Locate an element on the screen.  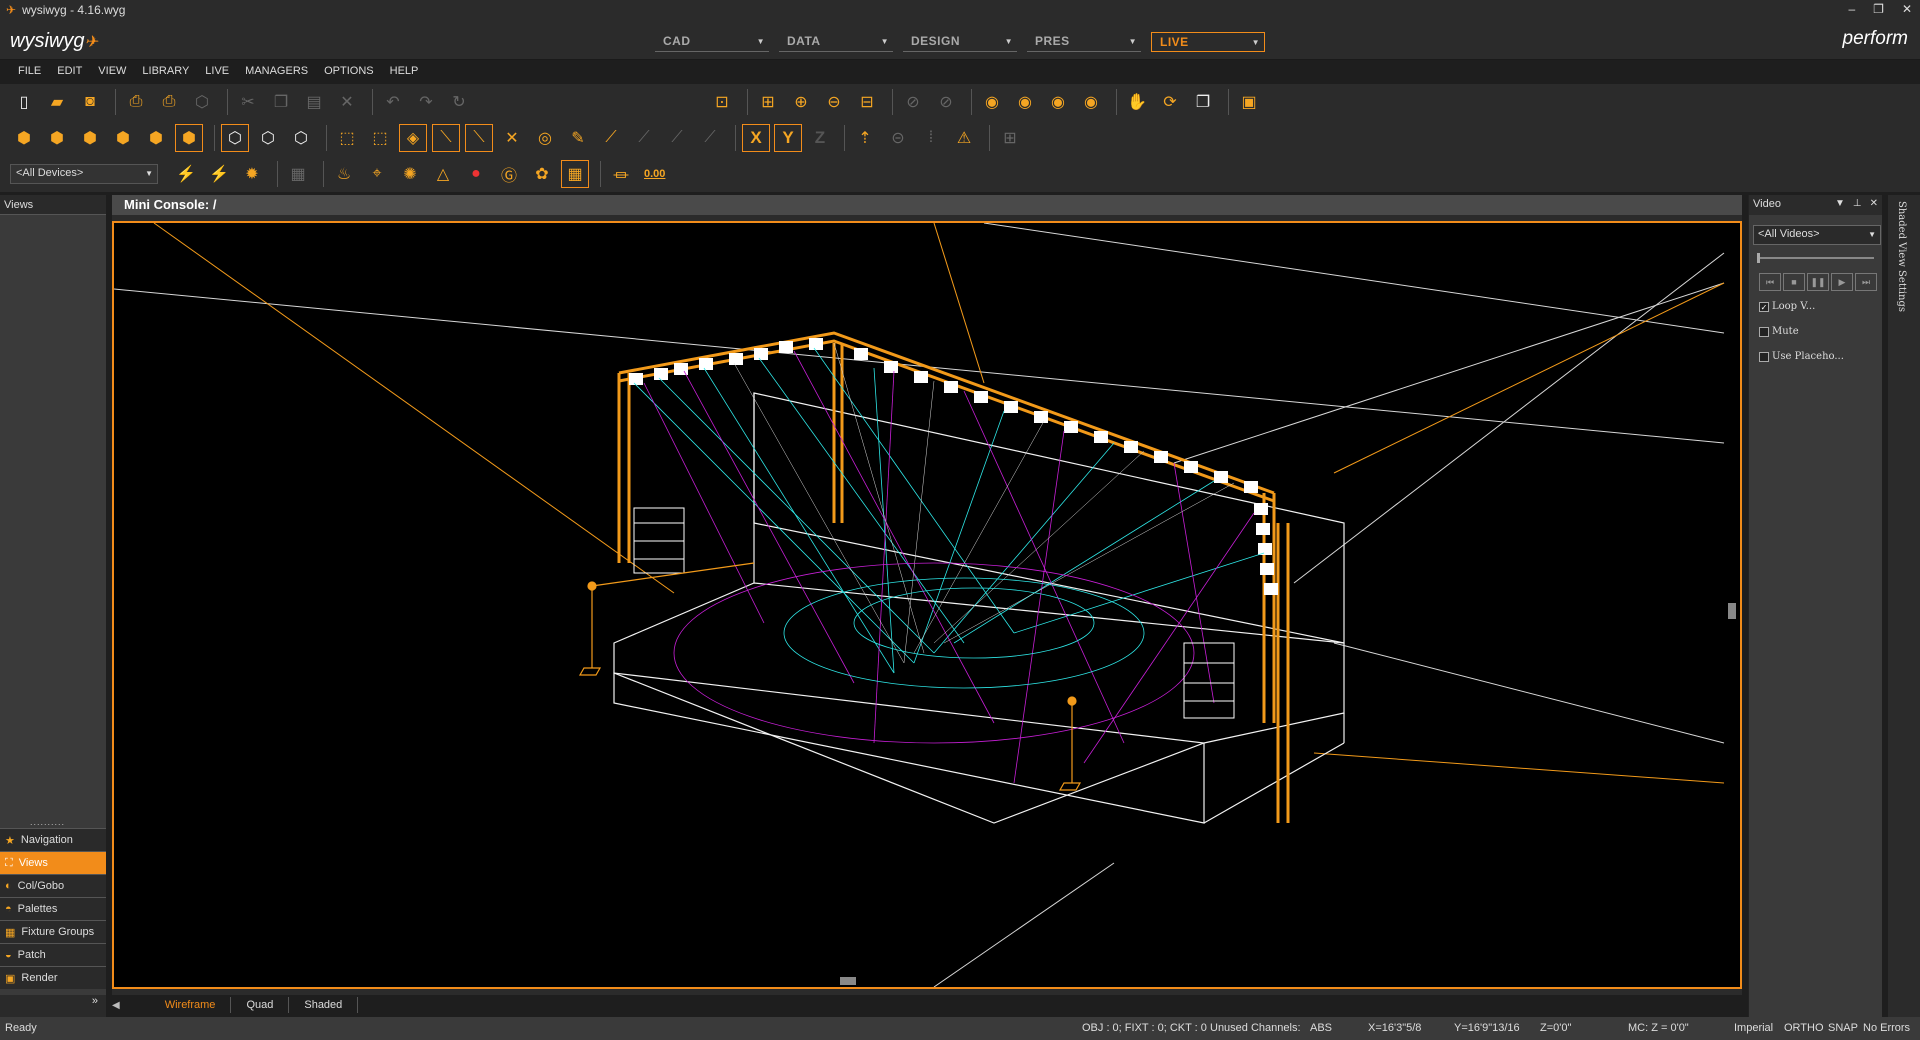
nav-item-palettes: ◓ Palettes is located at coordinates (53, 908).